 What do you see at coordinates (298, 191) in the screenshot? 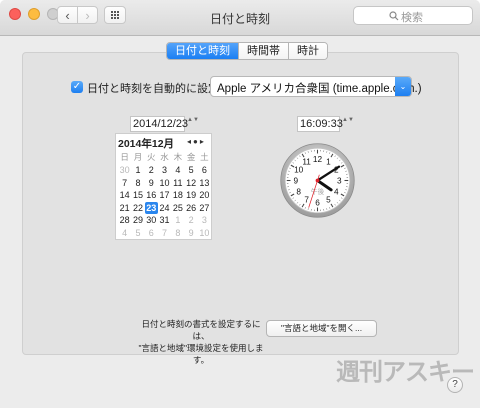
I see `clock-number: 8` at bounding box center [298, 191].